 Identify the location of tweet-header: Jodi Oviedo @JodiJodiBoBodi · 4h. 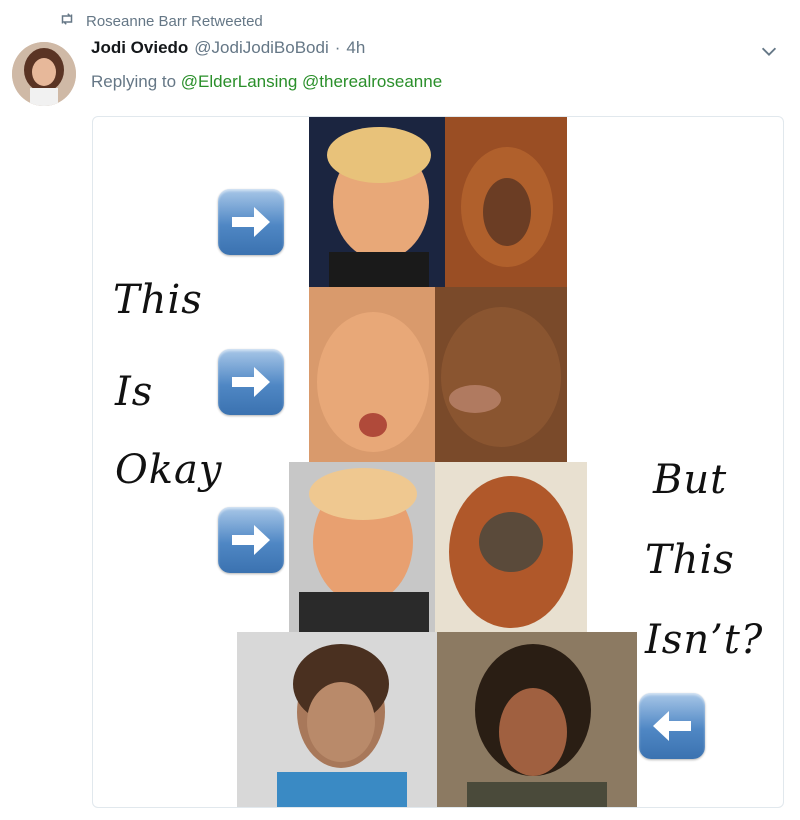
(228, 48).